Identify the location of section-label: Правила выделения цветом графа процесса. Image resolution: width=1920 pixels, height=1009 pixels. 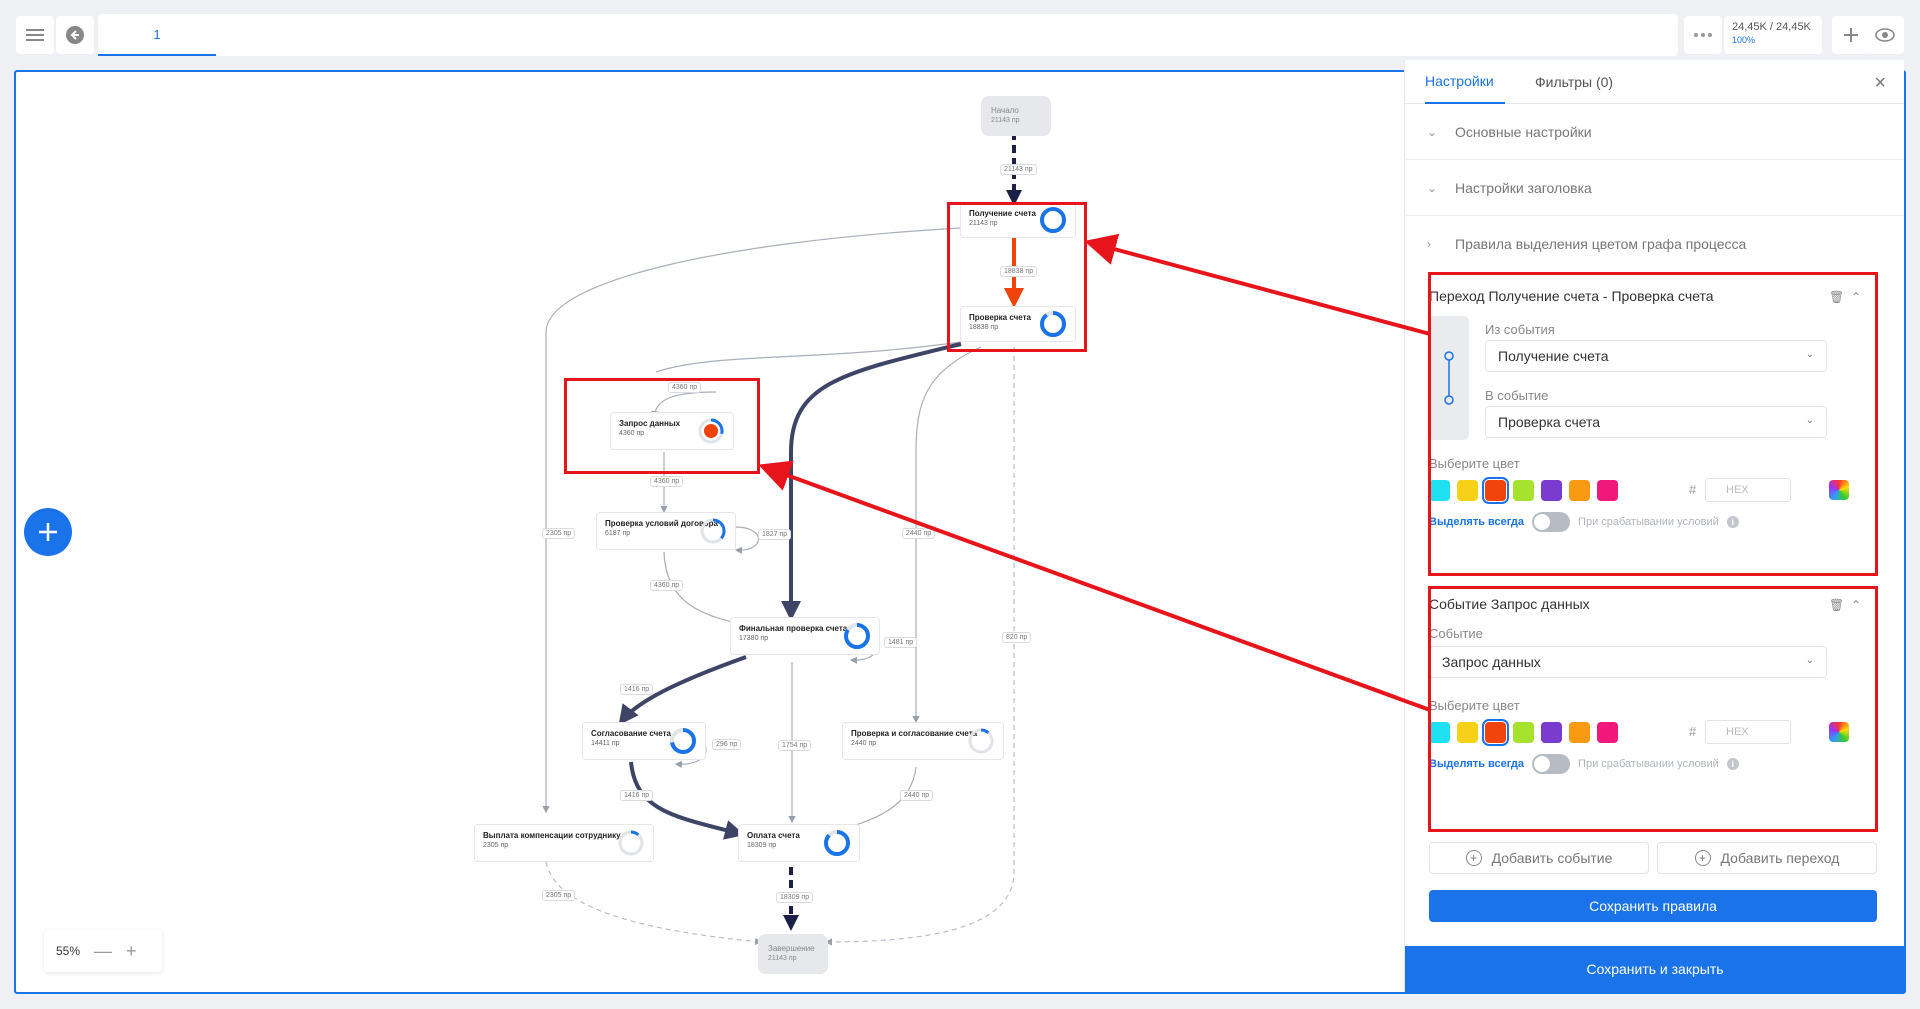
(1601, 244).